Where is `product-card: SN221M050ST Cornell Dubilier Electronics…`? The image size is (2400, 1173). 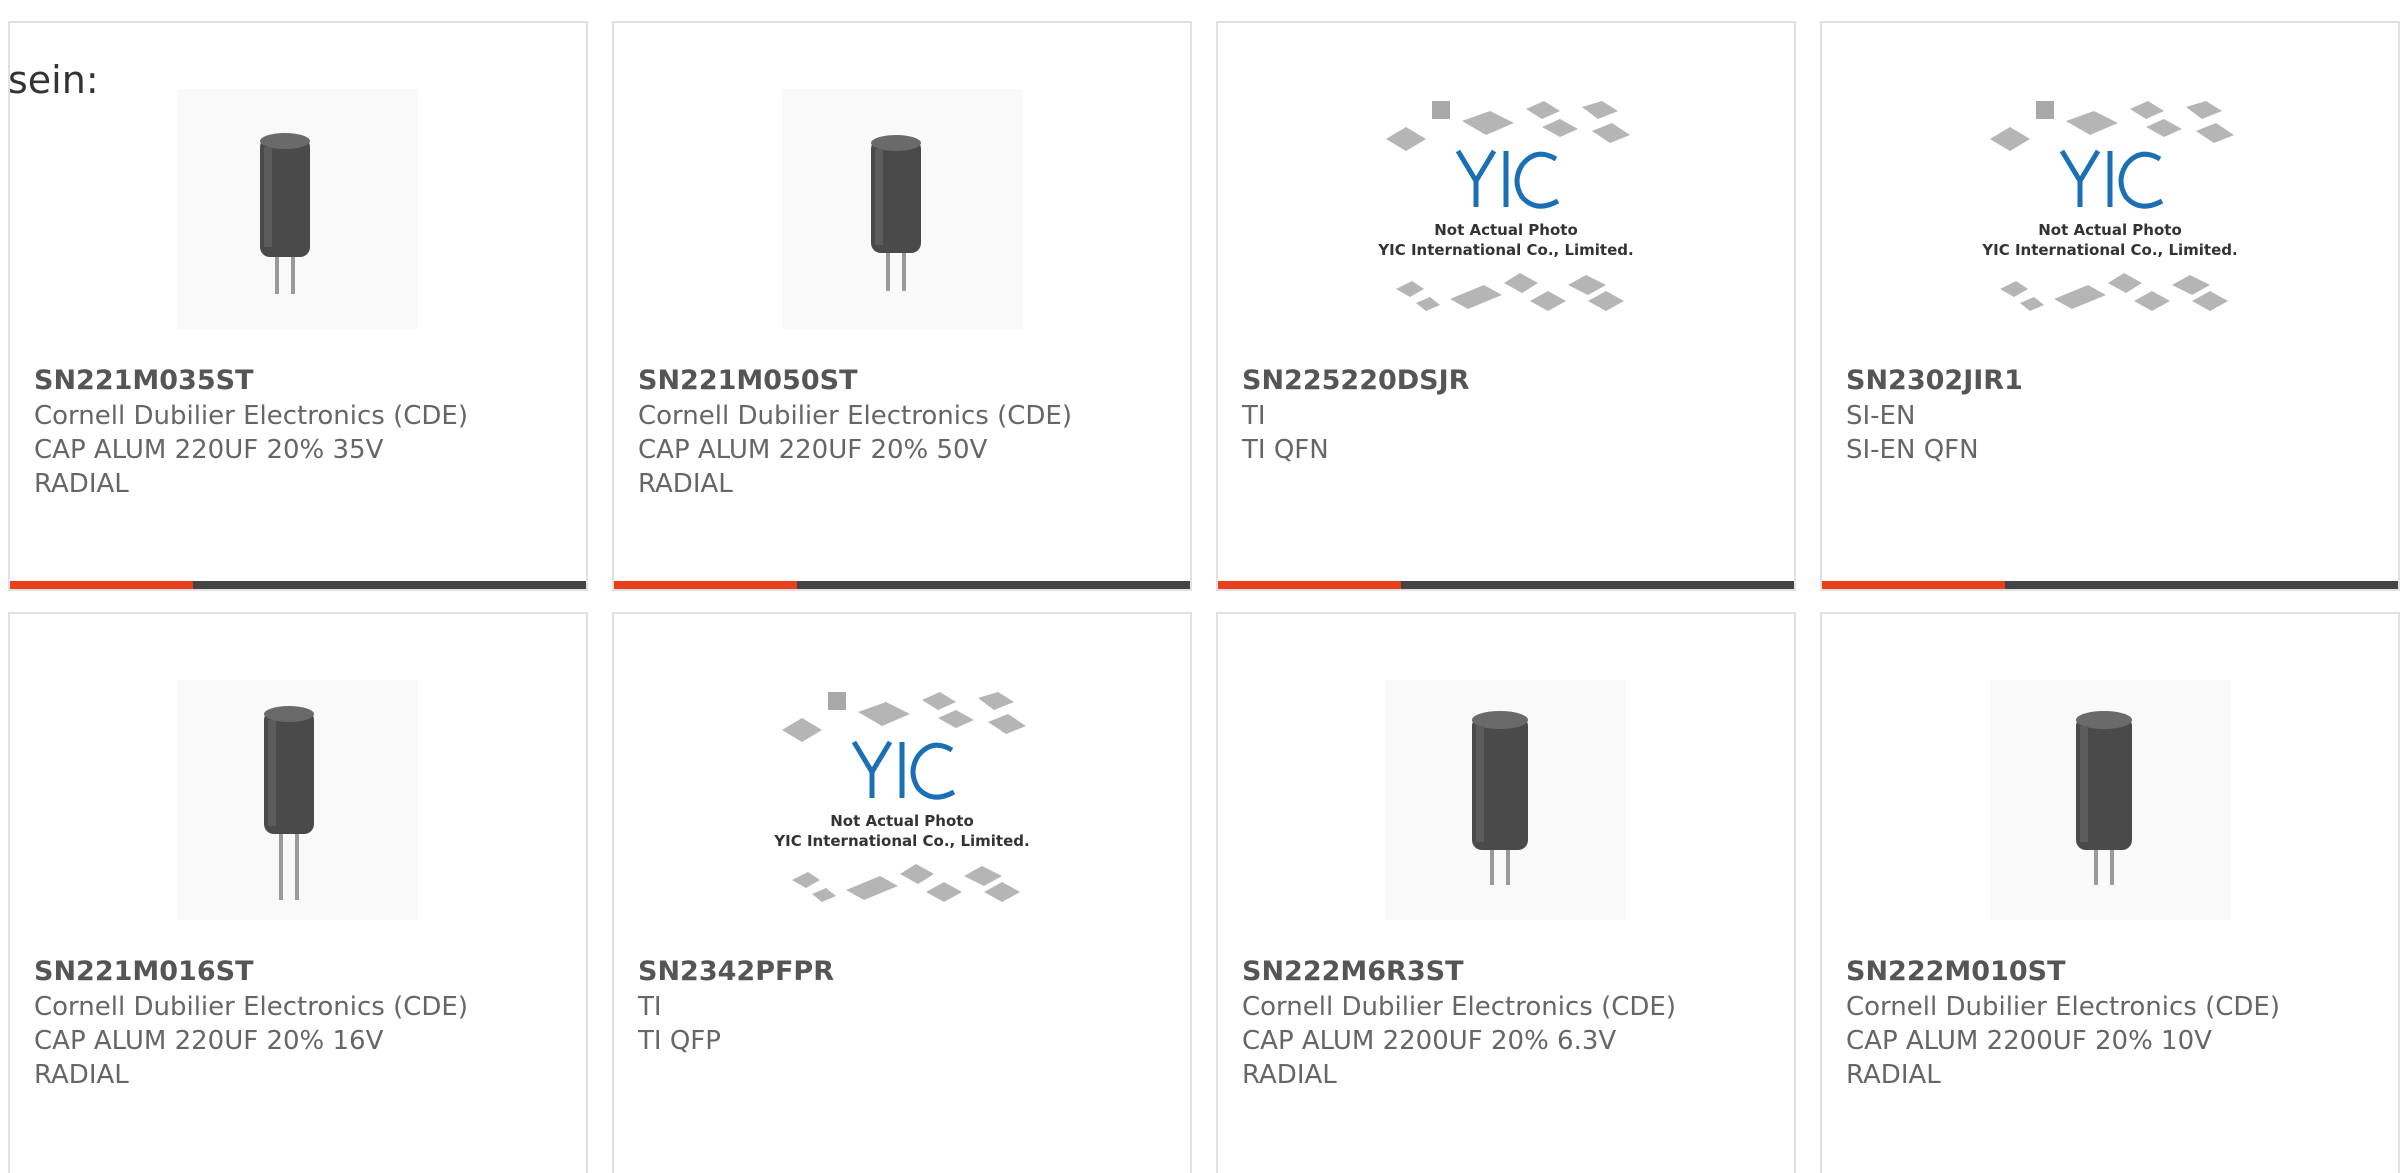 product-card: SN221M050ST Cornell Dubilier Electronics… is located at coordinates (902, 306).